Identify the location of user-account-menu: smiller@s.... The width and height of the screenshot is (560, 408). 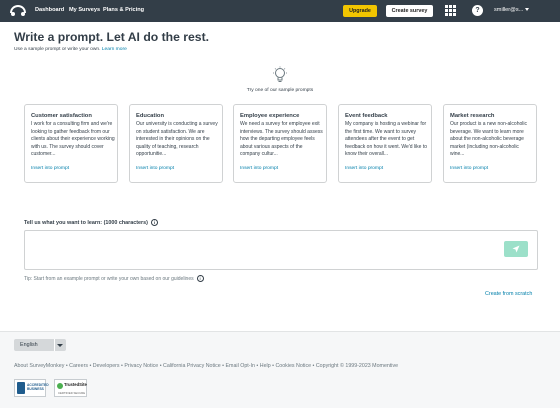
(512, 10).